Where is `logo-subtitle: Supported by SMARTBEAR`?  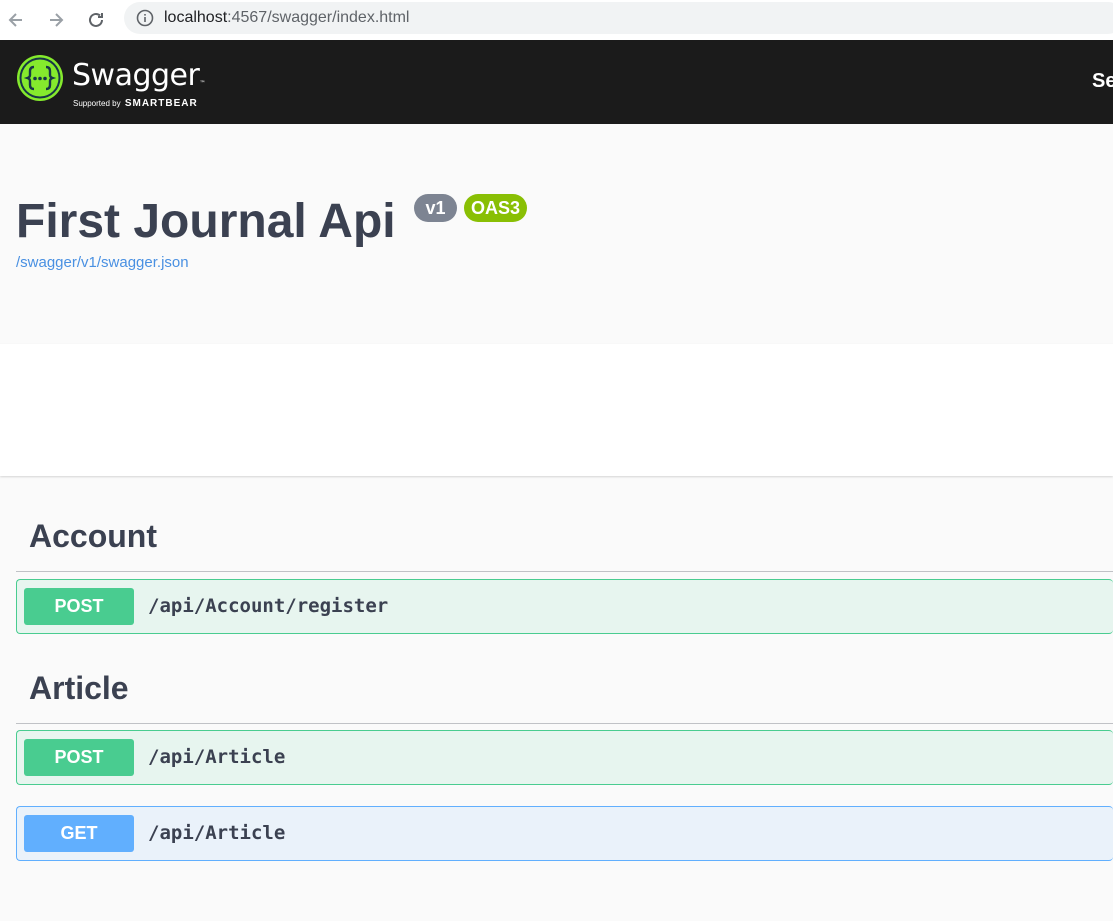
logo-subtitle: Supported by SMARTBEAR is located at coordinates (135, 103).